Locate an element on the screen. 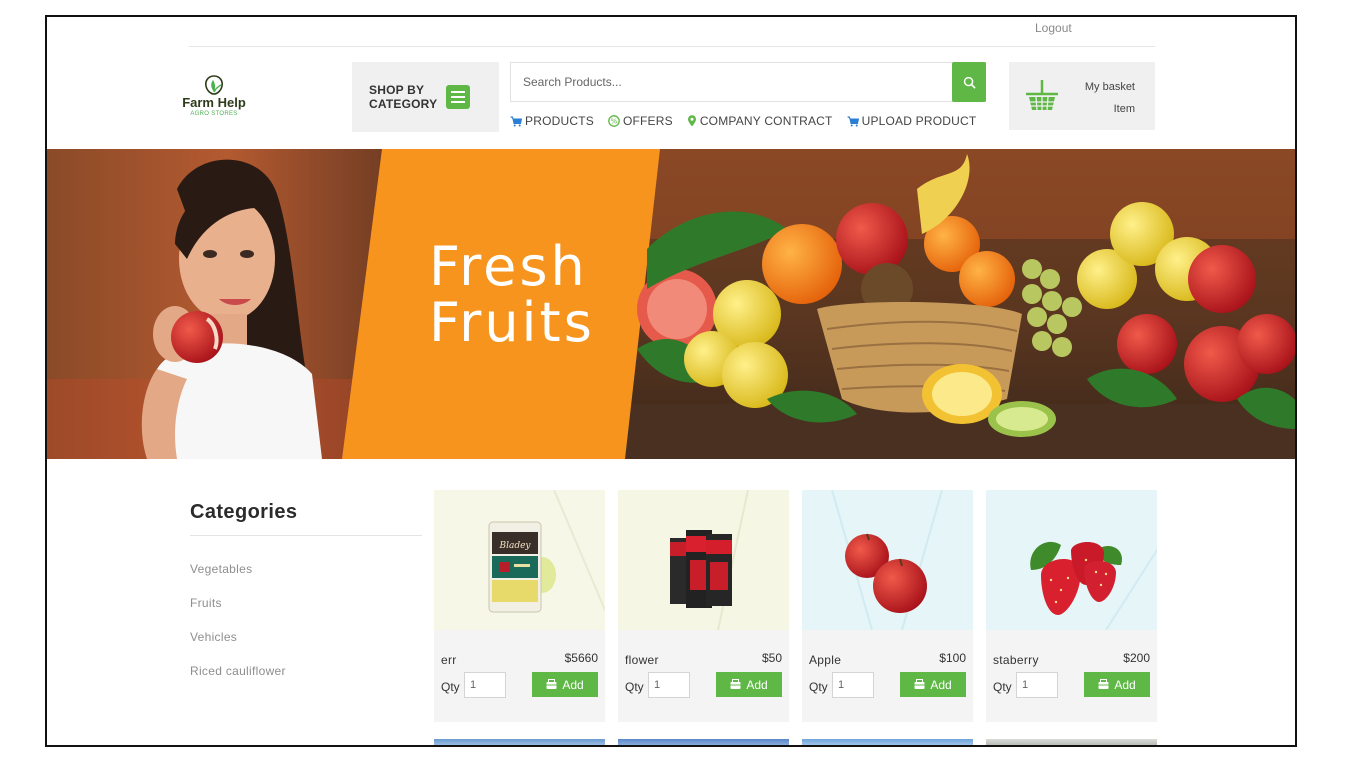  shop-by-category-label: SHOP BY CATEGORY is located at coordinates (403, 97).